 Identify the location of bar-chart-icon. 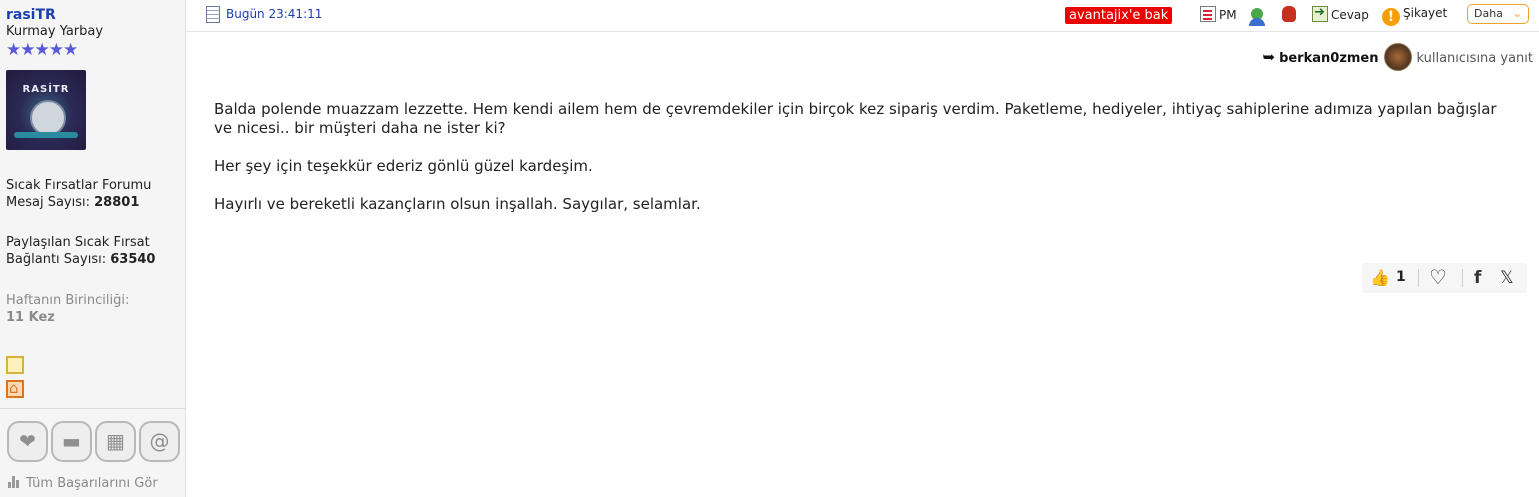
(14, 482).